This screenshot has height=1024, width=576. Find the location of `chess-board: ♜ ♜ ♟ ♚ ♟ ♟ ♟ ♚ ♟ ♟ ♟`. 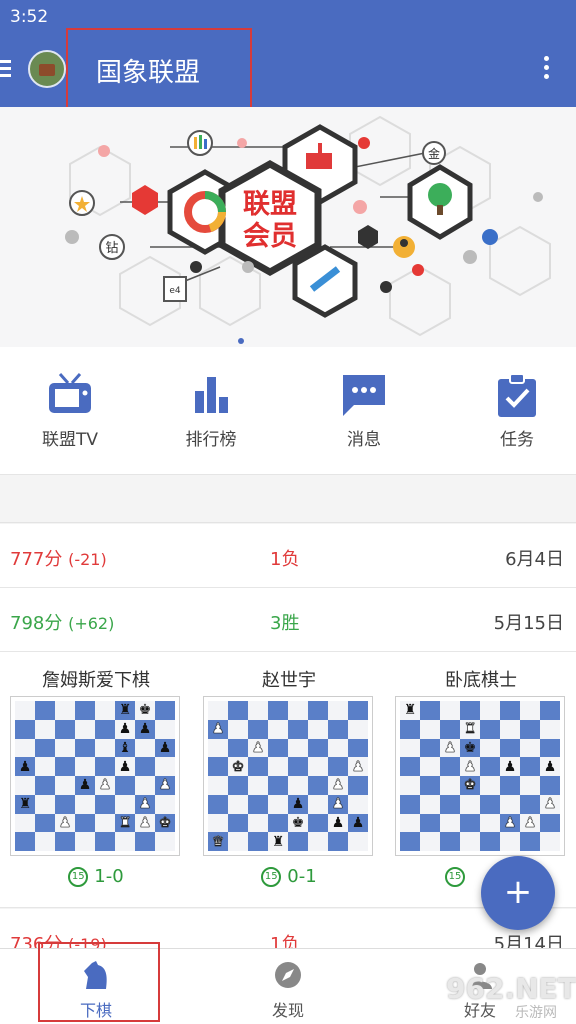

chess-board: ♜ ♜ ♟ ♚ ♟ ♟ ♟ ♚ ♟ ♟ ♟ is located at coordinates (480, 776).